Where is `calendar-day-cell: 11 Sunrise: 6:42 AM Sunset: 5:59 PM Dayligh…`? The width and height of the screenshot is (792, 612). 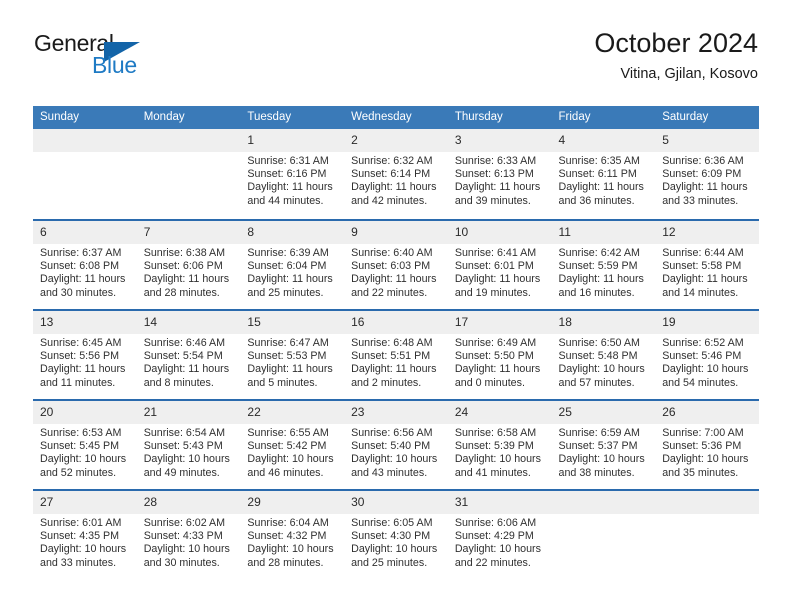
calendar-day-cell: 11 Sunrise: 6:42 AM Sunset: 5:59 PM Dayligh… is located at coordinates (603, 264).